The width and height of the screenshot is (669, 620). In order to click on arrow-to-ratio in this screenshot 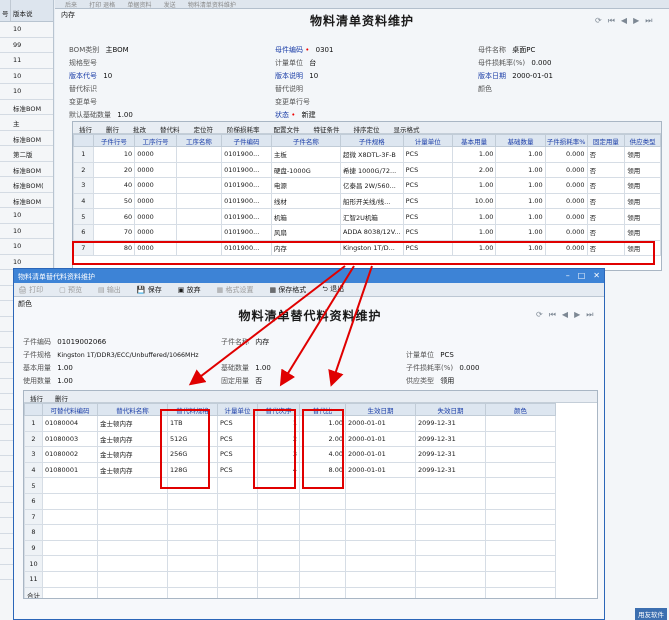, I will do `click(350, 326)`.